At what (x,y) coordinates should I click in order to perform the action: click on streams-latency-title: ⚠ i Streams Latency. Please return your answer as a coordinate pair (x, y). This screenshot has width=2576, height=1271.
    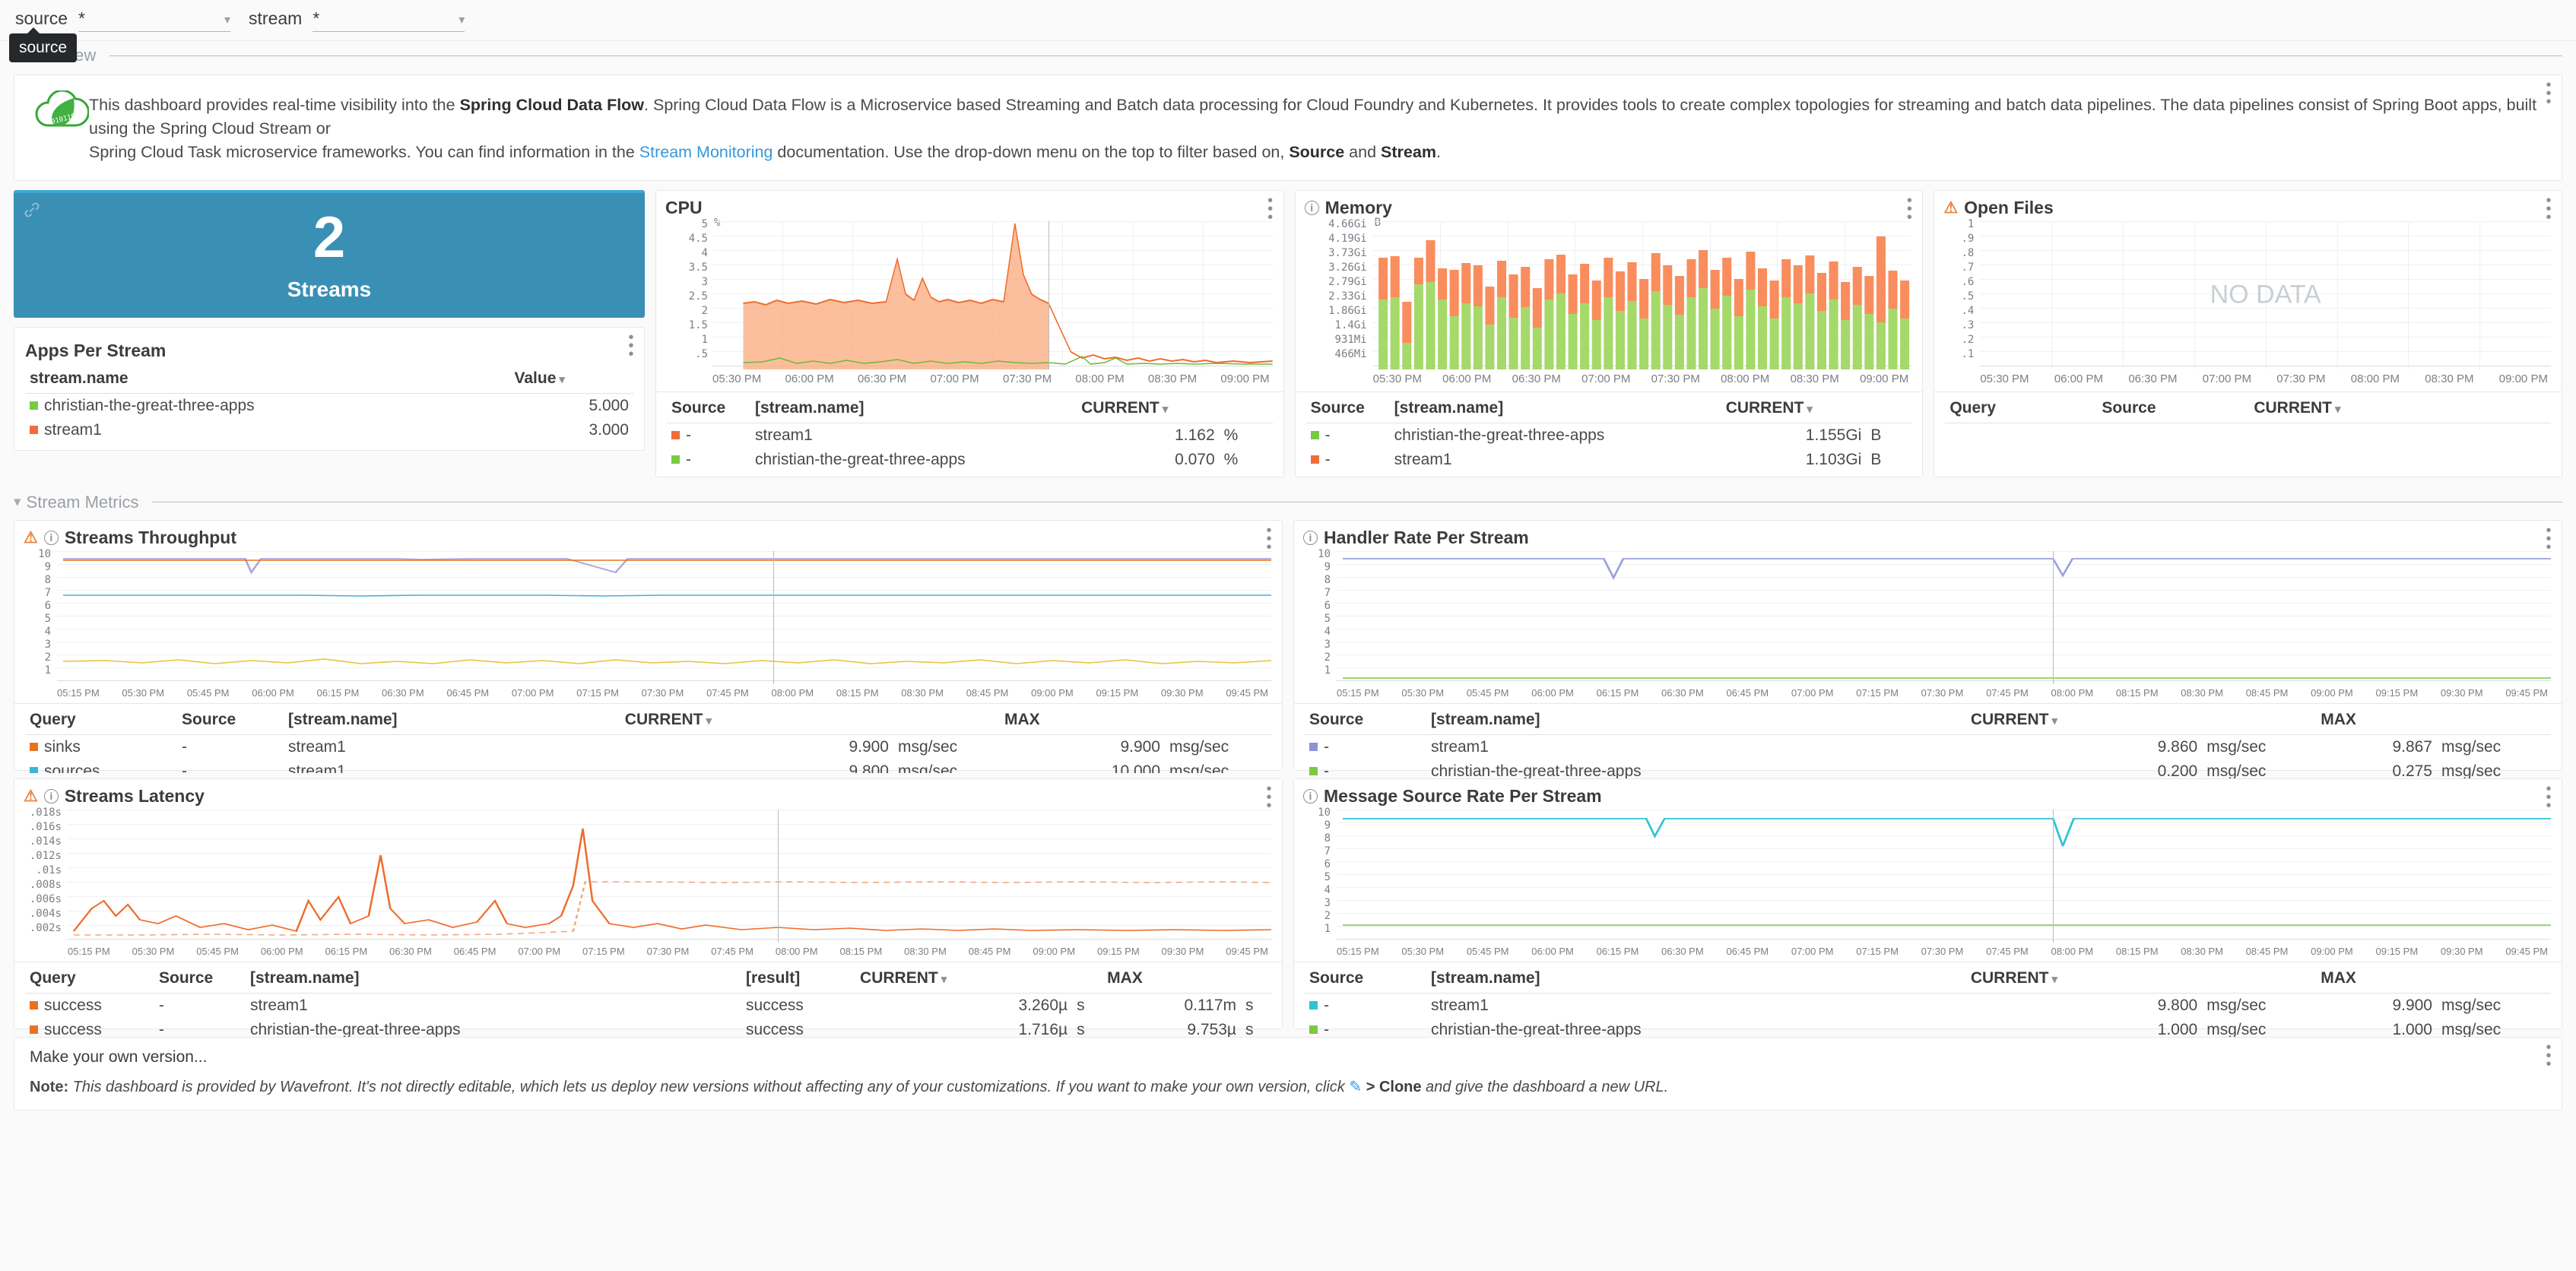
    Looking at the image, I should click on (115, 795).